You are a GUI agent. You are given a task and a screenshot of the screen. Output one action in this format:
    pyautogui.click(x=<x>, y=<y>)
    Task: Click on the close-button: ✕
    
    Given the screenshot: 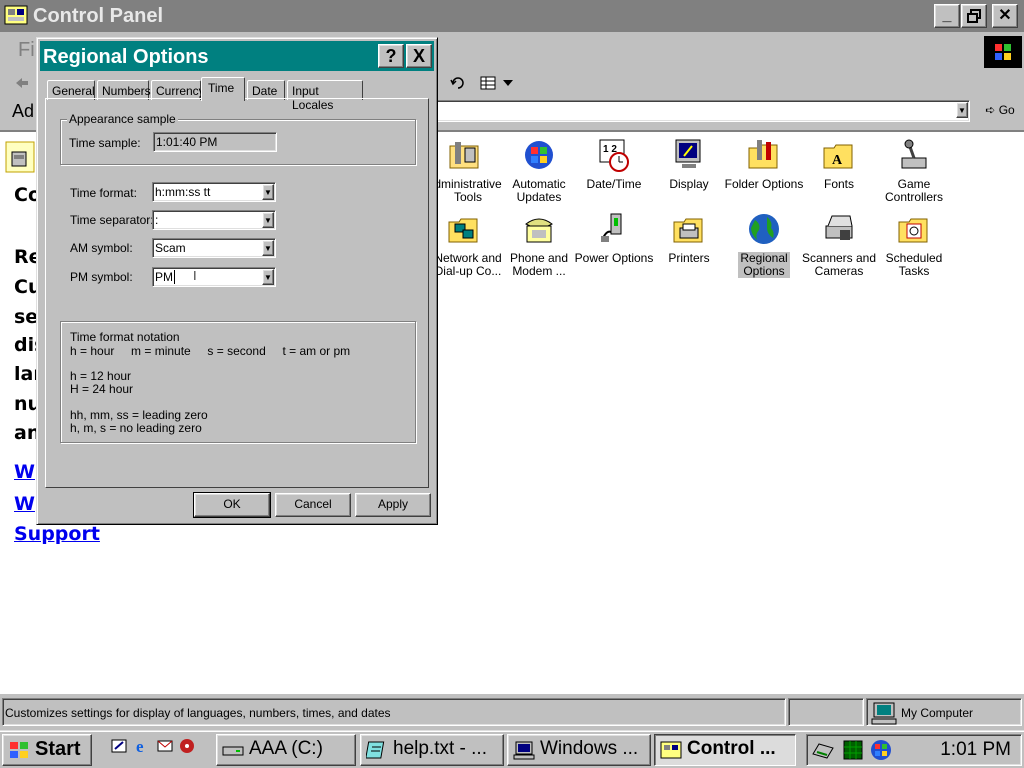 What is the action you would take?
    pyautogui.click(x=1005, y=16)
    